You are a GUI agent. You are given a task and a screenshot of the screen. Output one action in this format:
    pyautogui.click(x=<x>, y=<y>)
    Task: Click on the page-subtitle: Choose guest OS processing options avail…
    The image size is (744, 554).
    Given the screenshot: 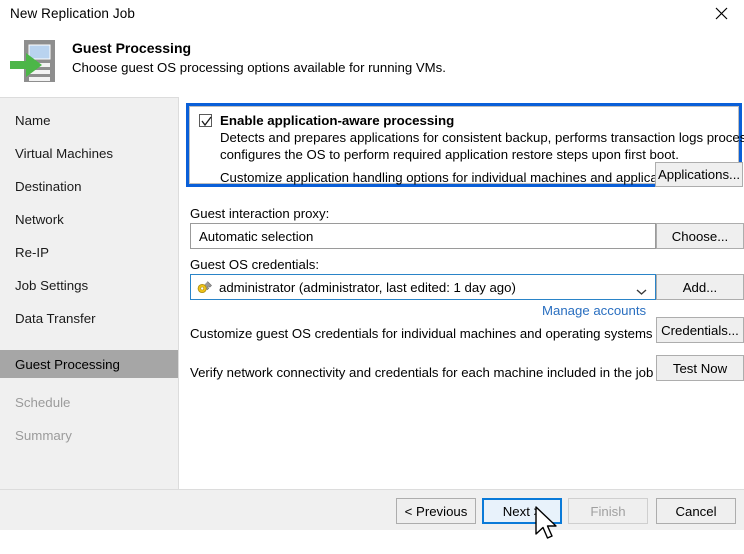 What is the action you would take?
    pyautogui.click(x=259, y=67)
    